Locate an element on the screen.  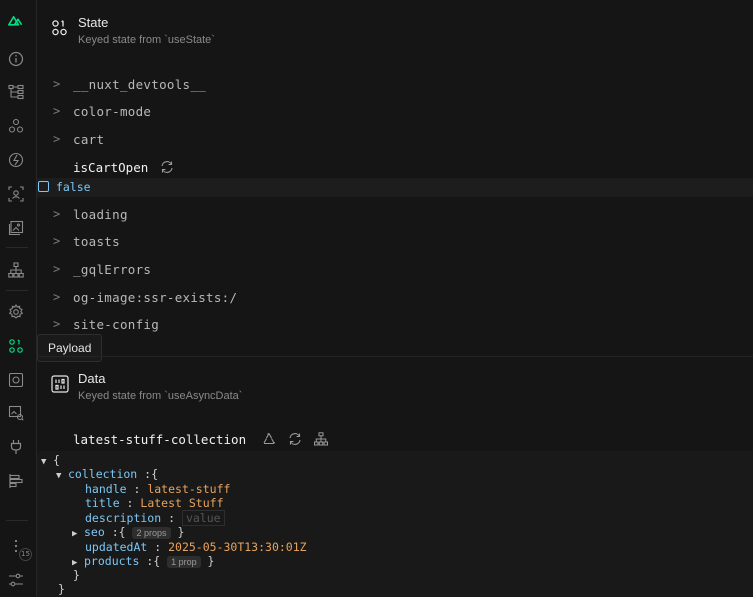
state-icon is located at coordinates (60, 28).